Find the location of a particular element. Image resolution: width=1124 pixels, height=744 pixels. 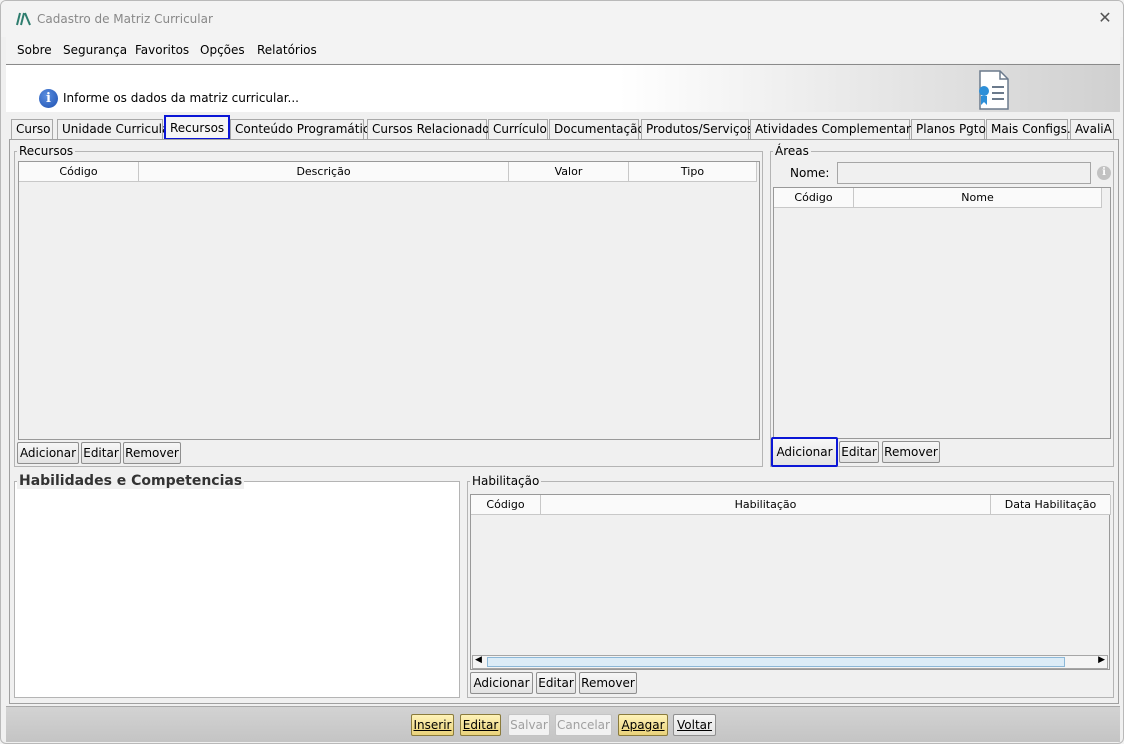

recursos-table-header: Código Descrição Valor Tipo is located at coordinates (388, 172).